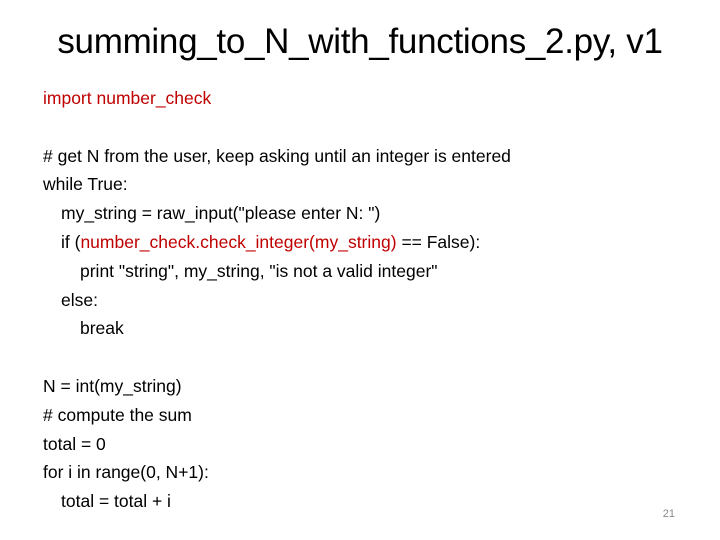 The width and height of the screenshot is (720, 540). I want to click on slide-title: summing_to_N_with_functions_2.py, v1, so click(360, 41).